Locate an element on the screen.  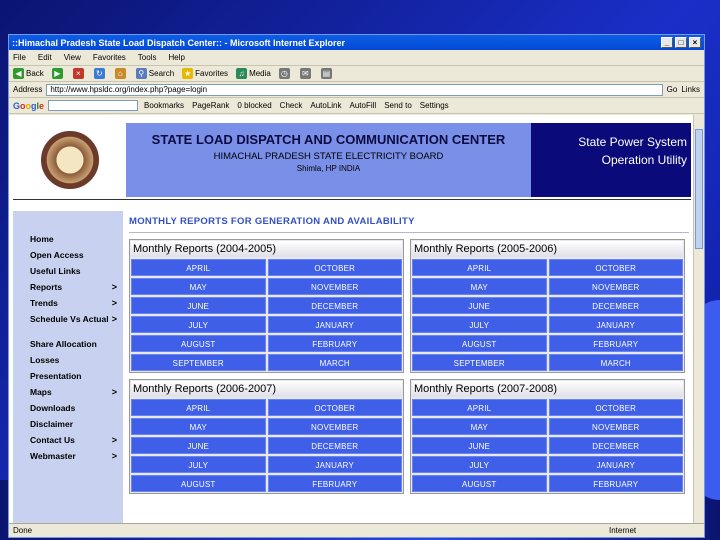
sidebar-item-webmaster: Webmaster > is located at coordinates (68, 460).